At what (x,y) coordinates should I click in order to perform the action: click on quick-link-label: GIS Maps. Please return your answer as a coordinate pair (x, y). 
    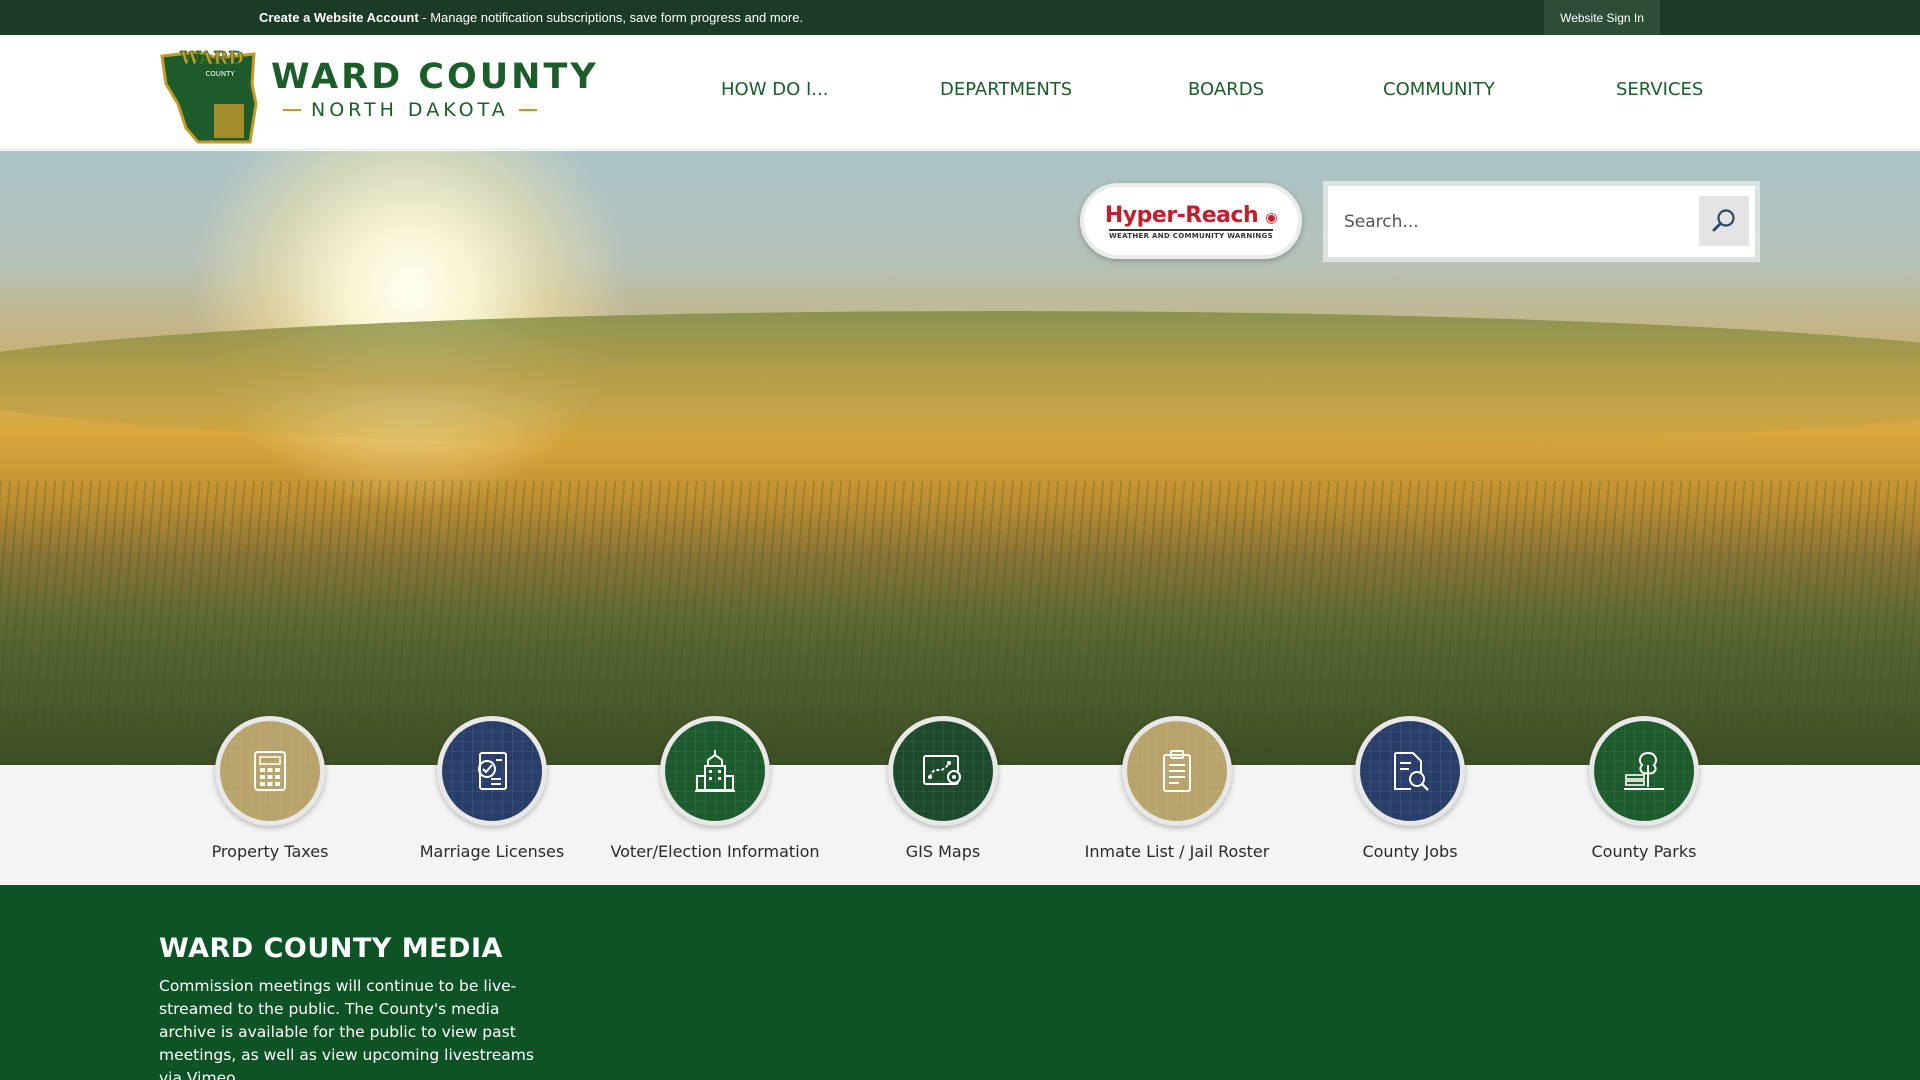
    Looking at the image, I should click on (943, 851).